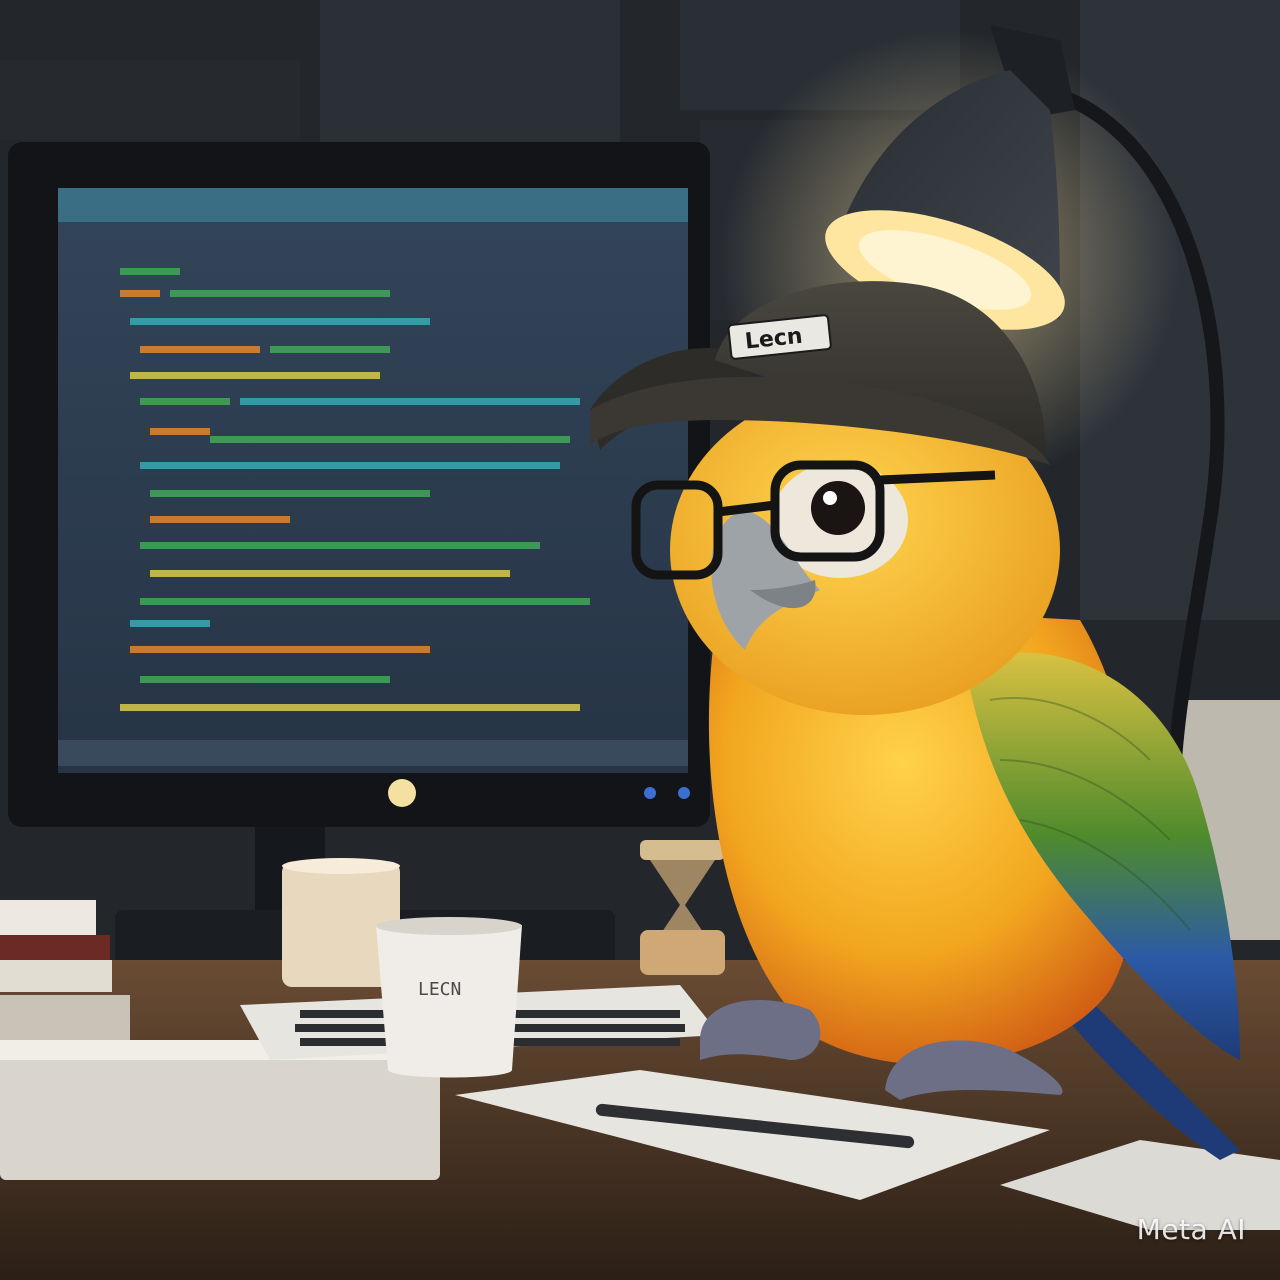  Describe the element at coordinates (1191, 1229) in the screenshot. I see `watermark: Meta AI` at that location.